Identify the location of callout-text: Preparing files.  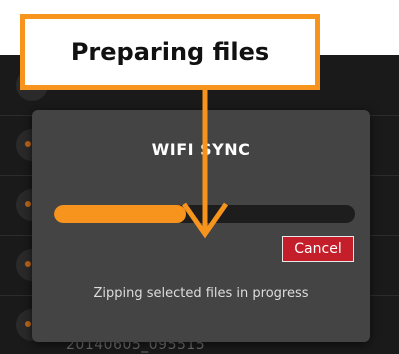
(170, 52).